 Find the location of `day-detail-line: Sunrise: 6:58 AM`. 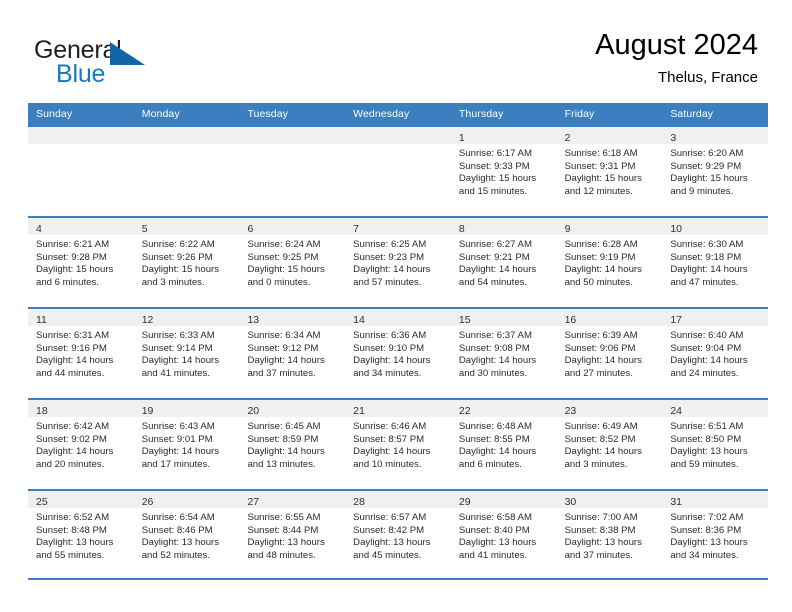

day-detail-line: Sunrise: 6:58 AM is located at coordinates (495, 517).